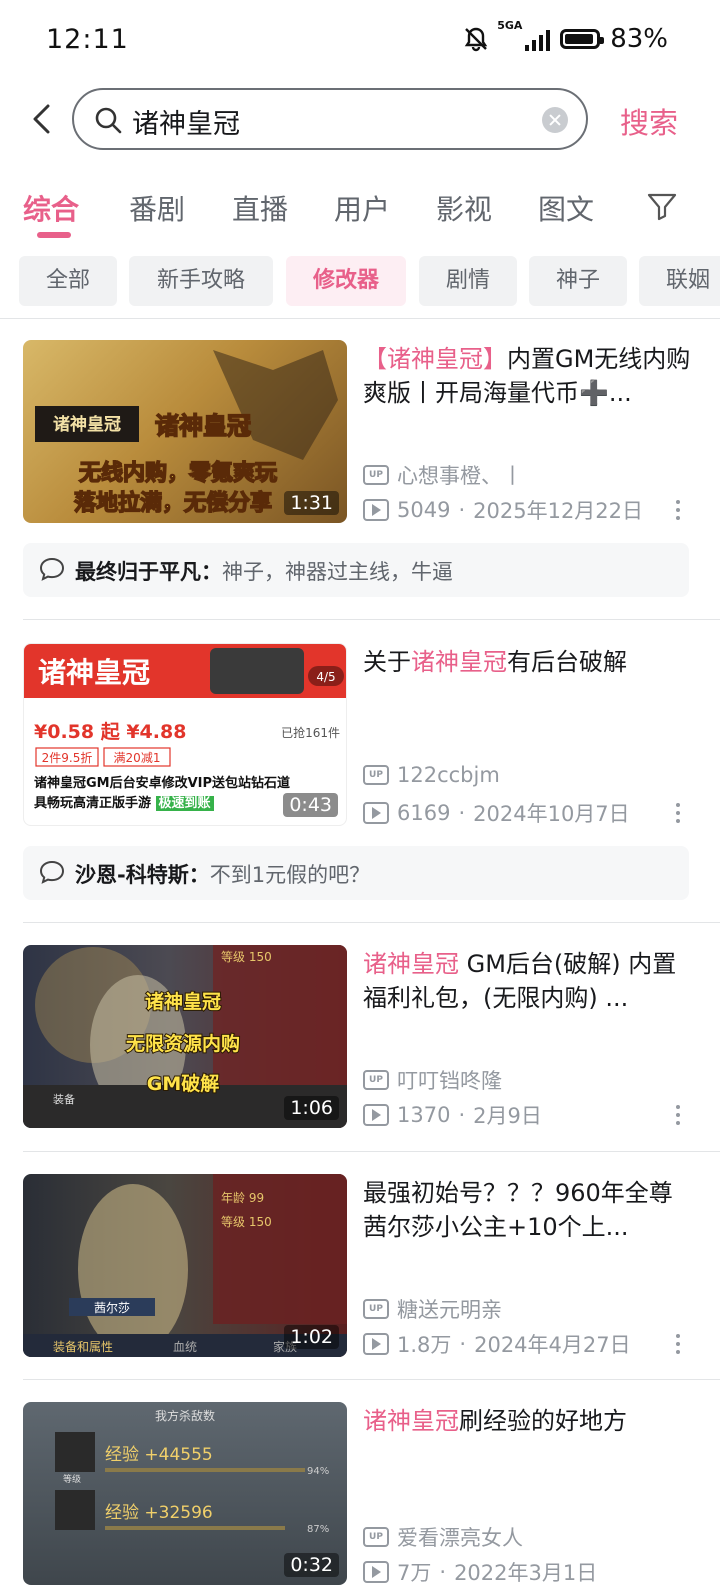 This screenshot has width=720, height=1588. What do you see at coordinates (72, 1479) in the screenshot?
I see `svg-text: 等级` at bounding box center [72, 1479].